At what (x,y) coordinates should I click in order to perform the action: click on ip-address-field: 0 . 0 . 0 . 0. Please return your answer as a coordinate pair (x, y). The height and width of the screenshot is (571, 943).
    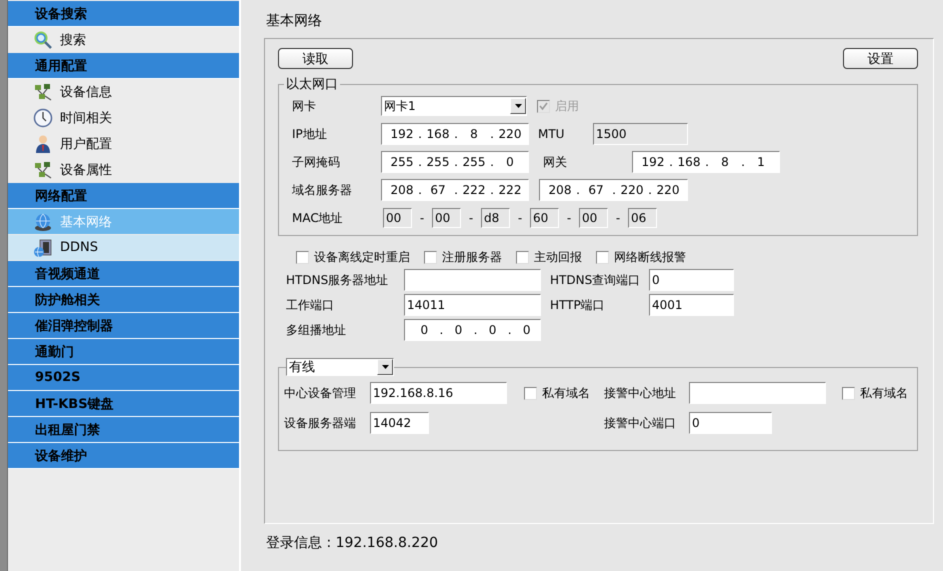
    Looking at the image, I should click on (472, 330).